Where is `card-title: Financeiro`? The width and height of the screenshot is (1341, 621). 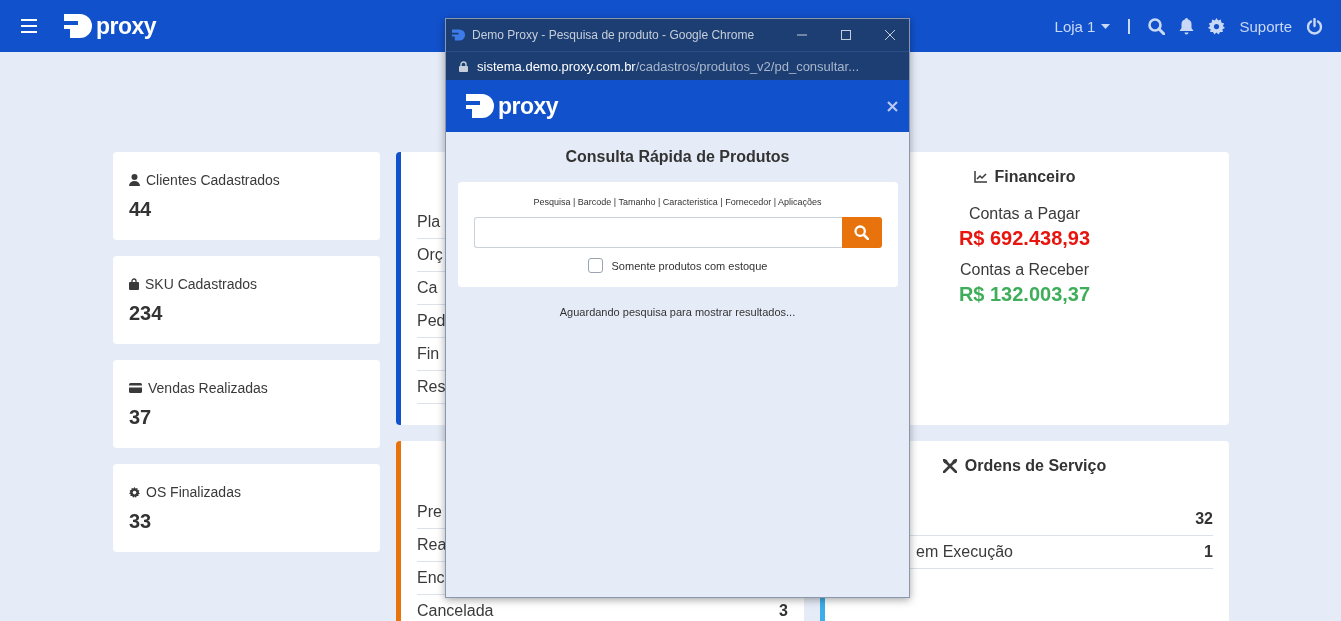 card-title: Financeiro is located at coordinates (1035, 177).